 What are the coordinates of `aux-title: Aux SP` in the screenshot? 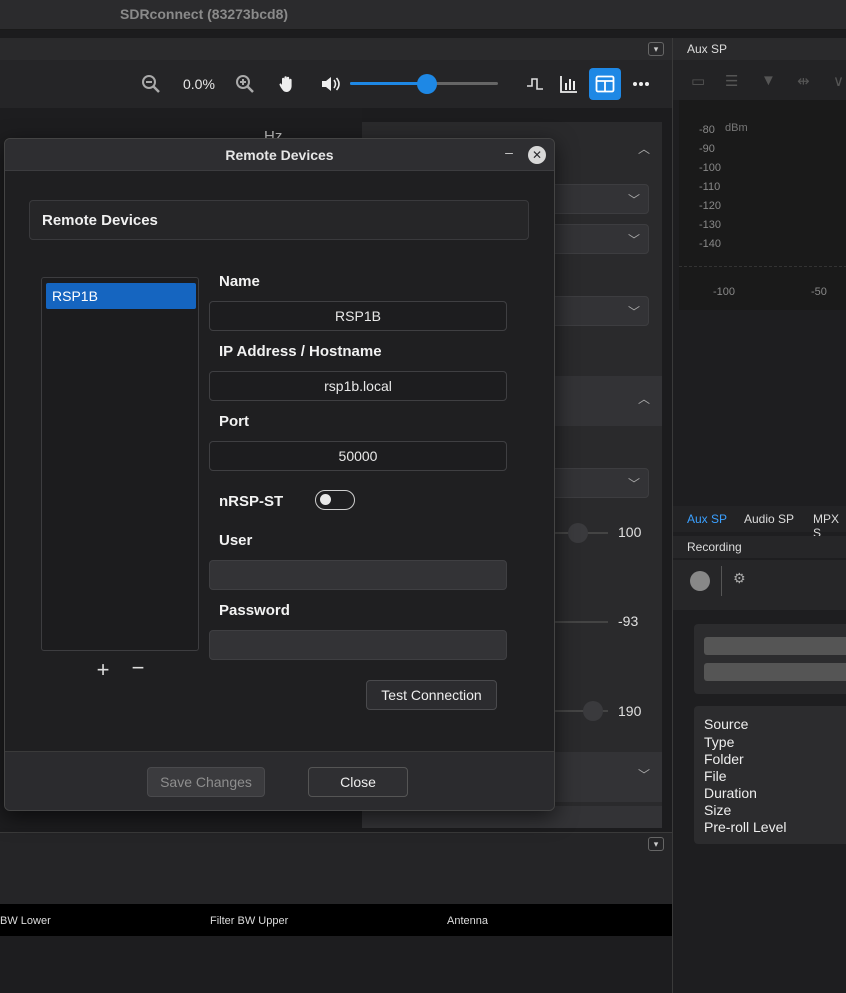 It's located at (707, 49).